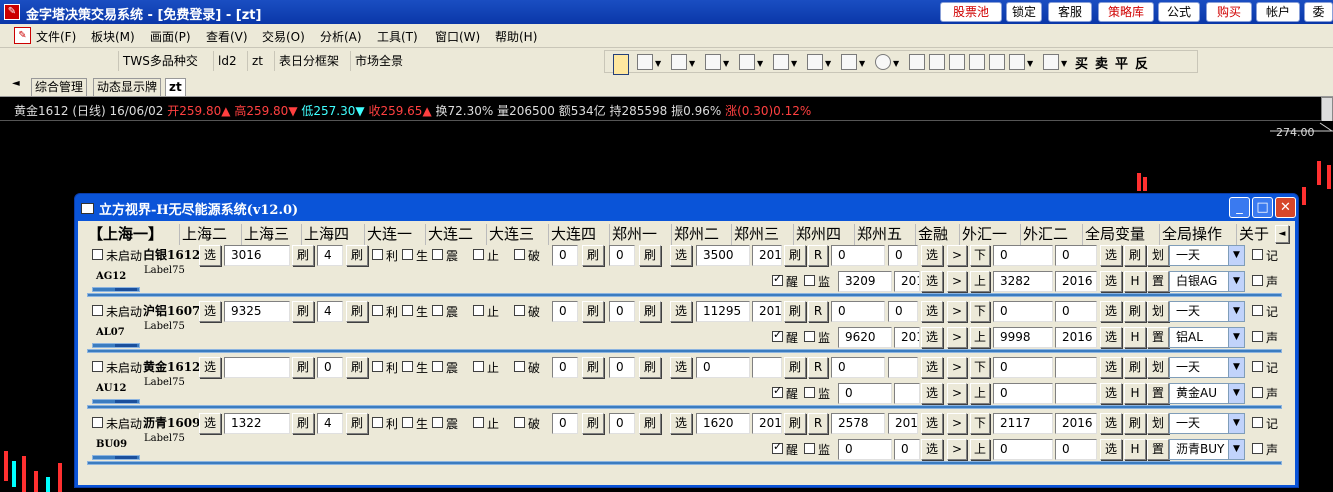 The image size is (1333, 492). What do you see at coordinates (127, 87) in the screenshot?
I see `tab-dynamic-board: 动态显示牌` at bounding box center [127, 87].